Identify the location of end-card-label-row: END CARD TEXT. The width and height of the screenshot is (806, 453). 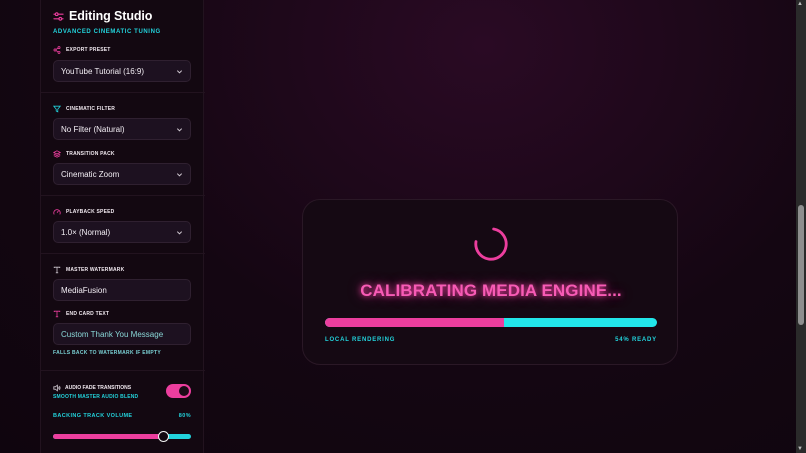
(81, 314).